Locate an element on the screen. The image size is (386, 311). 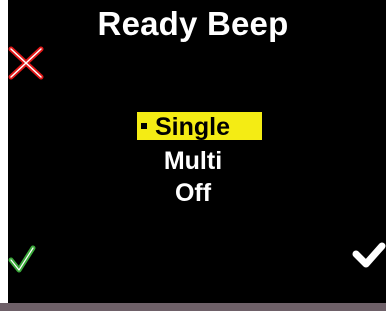
bottom-strip is located at coordinates (193, 307).